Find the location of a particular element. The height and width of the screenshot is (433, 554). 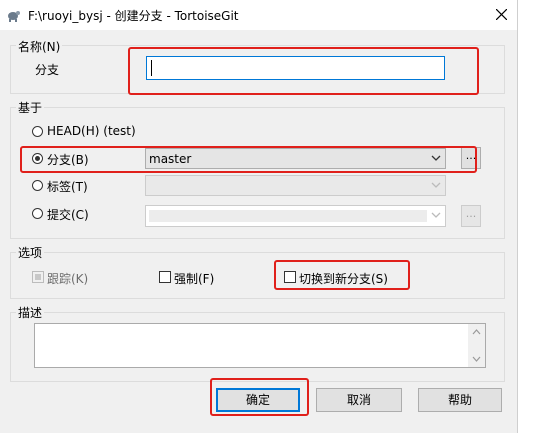

commit-radio is located at coordinates (37, 213).